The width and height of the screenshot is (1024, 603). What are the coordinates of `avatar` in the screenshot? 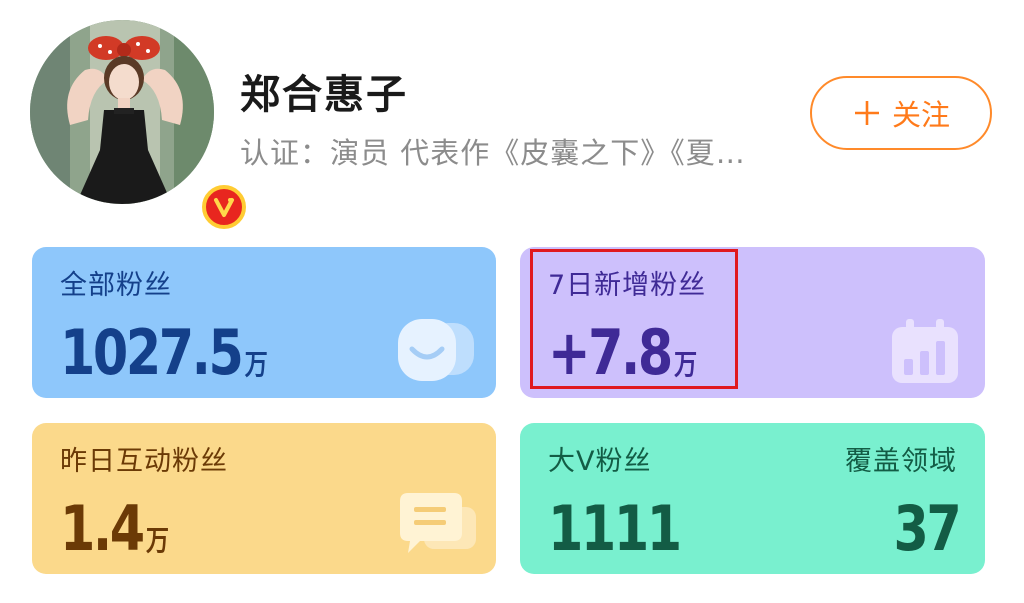 It's located at (122, 112).